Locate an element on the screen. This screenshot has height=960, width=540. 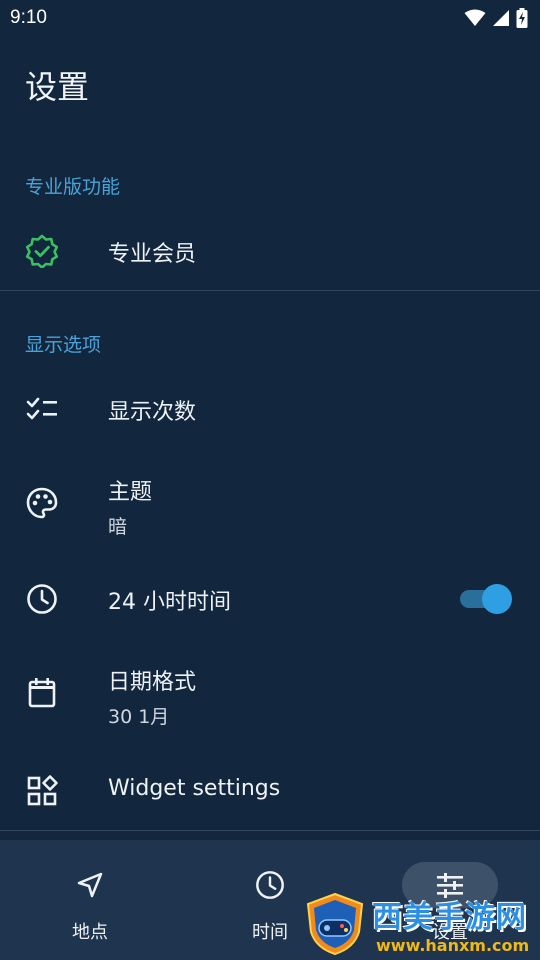
theme-item: 主题 暗 is located at coordinates (270, 504).